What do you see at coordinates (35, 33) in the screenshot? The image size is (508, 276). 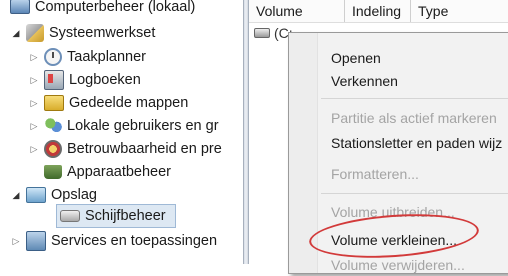 I see `tools-icon` at bounding box center [35, 33].